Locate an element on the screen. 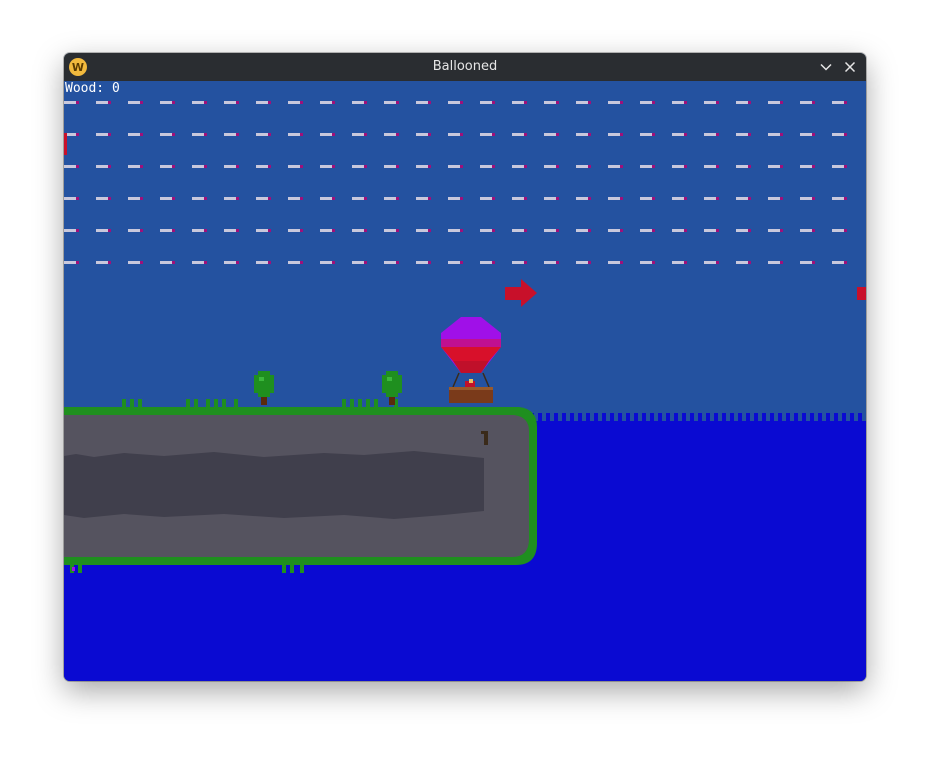  window-title: Ballooned is located at coordinates (465, 66).